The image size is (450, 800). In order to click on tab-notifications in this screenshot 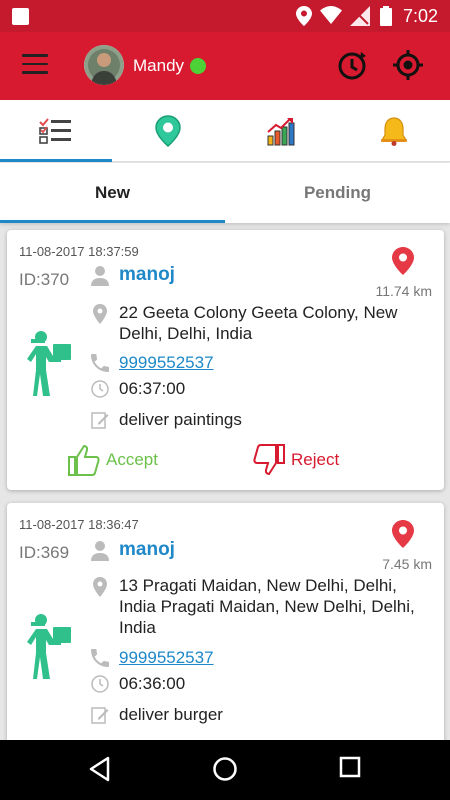, I will do `click(394, 131)`.